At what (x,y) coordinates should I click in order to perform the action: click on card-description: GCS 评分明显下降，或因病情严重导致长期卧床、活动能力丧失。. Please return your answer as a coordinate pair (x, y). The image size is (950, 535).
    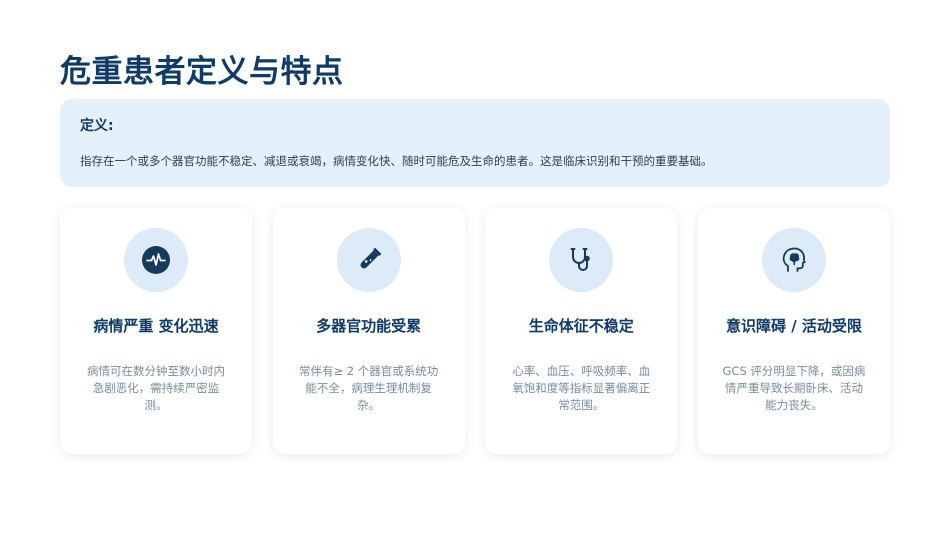
    Looking at the image, I should click on (794, 387).